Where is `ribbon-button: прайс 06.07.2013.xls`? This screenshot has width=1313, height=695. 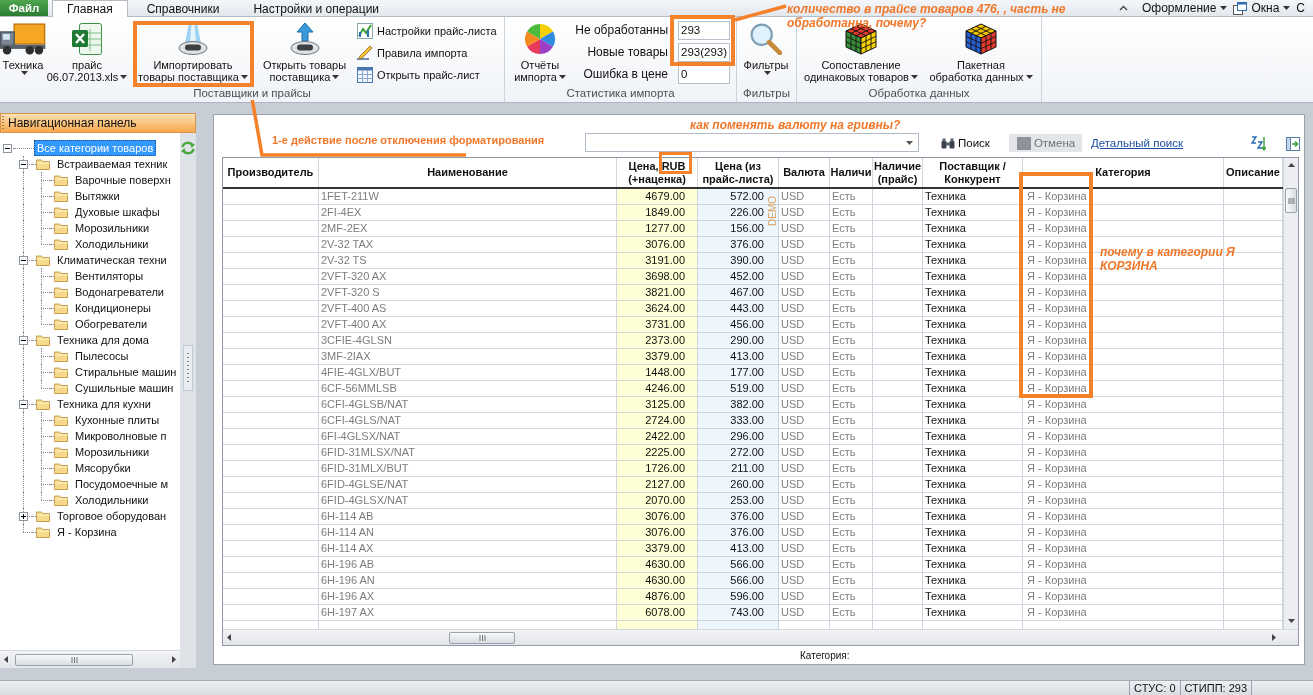 ribbon-button: прайс 06.07.2013.xls is located at coordinates (87, 50).